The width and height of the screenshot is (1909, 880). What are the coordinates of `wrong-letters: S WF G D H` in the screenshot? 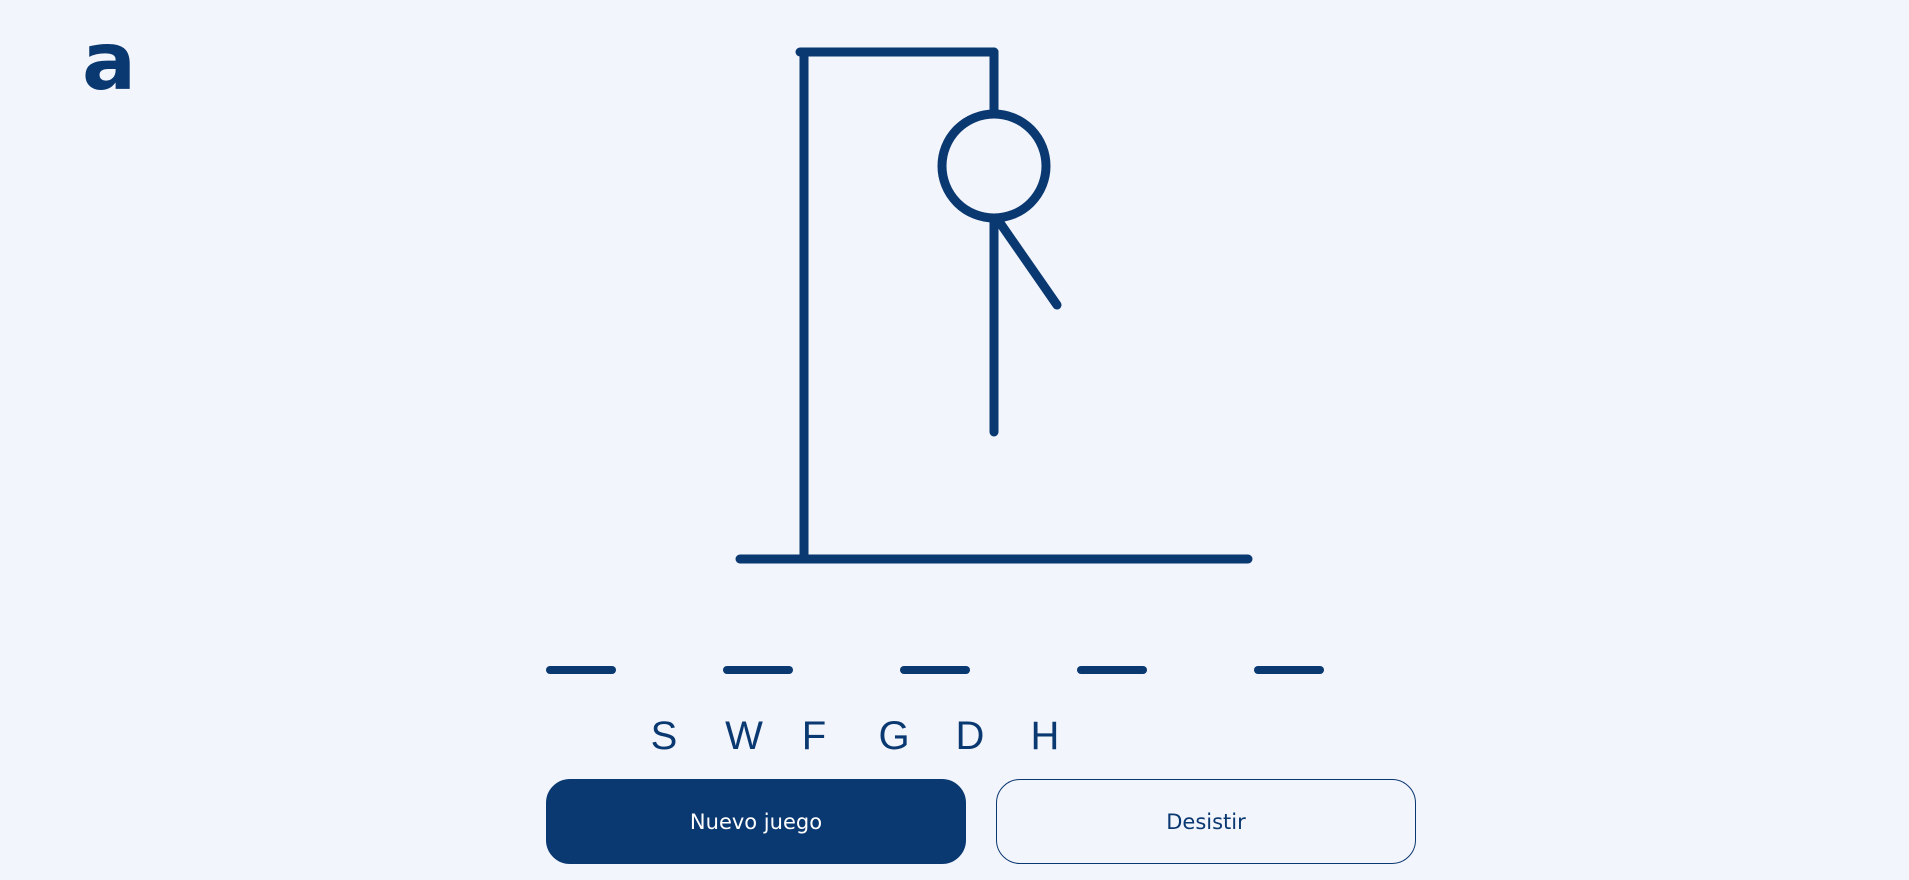 It's located at (954, 736).